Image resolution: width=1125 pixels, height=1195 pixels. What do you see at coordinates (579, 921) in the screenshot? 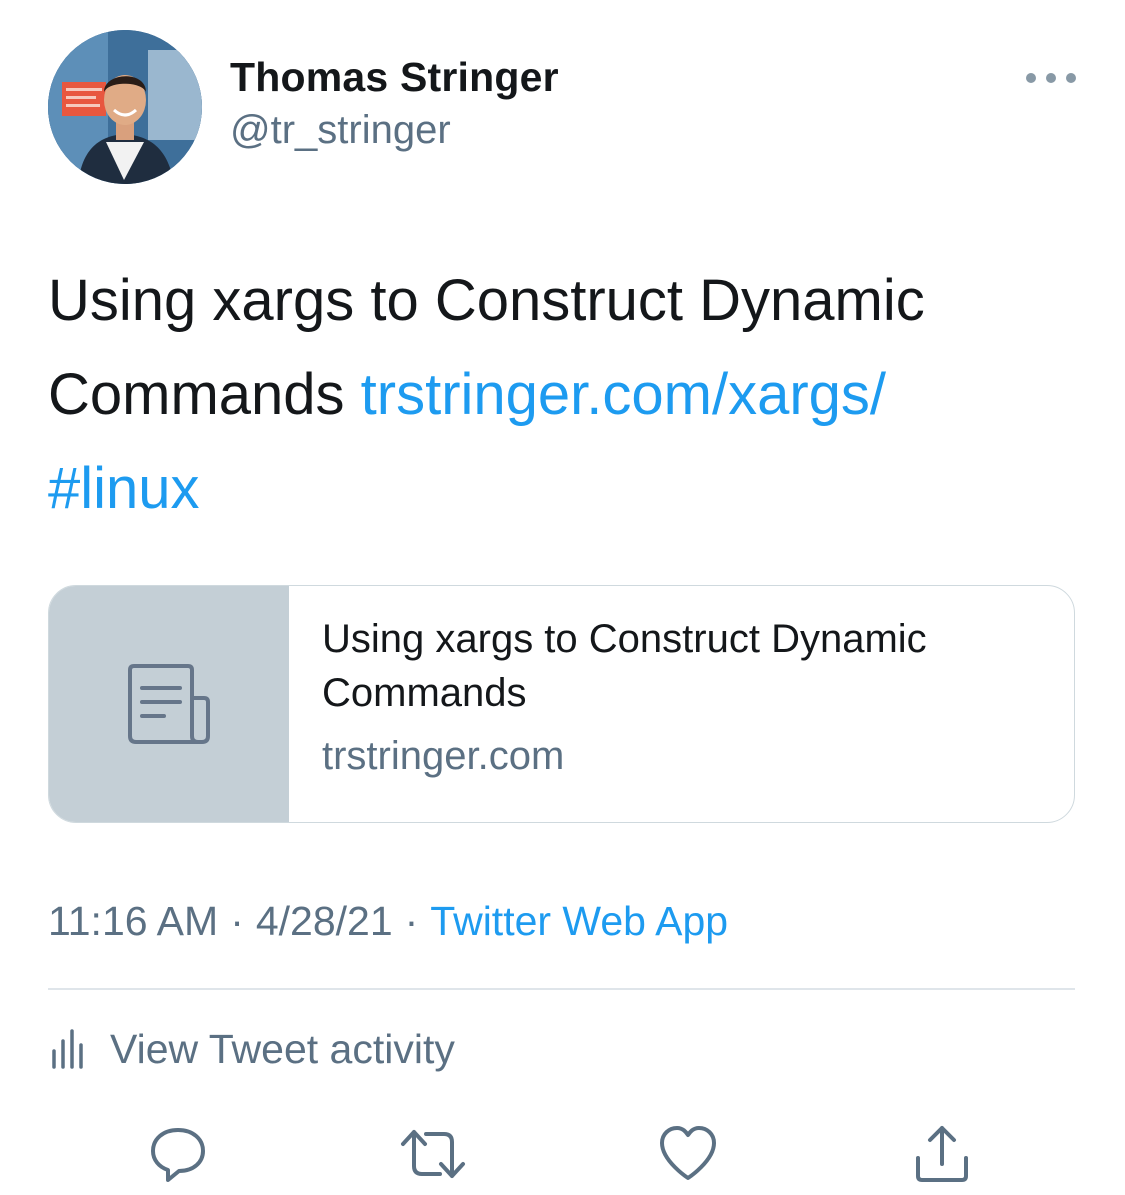
I see `tweet-source: Twitter Web App` at bounding box center [579, 921].